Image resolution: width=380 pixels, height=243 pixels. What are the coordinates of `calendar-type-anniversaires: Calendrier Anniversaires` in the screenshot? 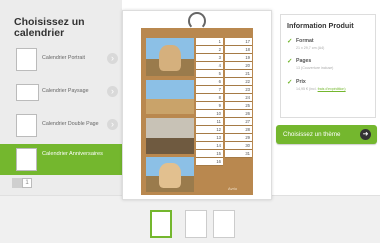 It's located at (61, 159).